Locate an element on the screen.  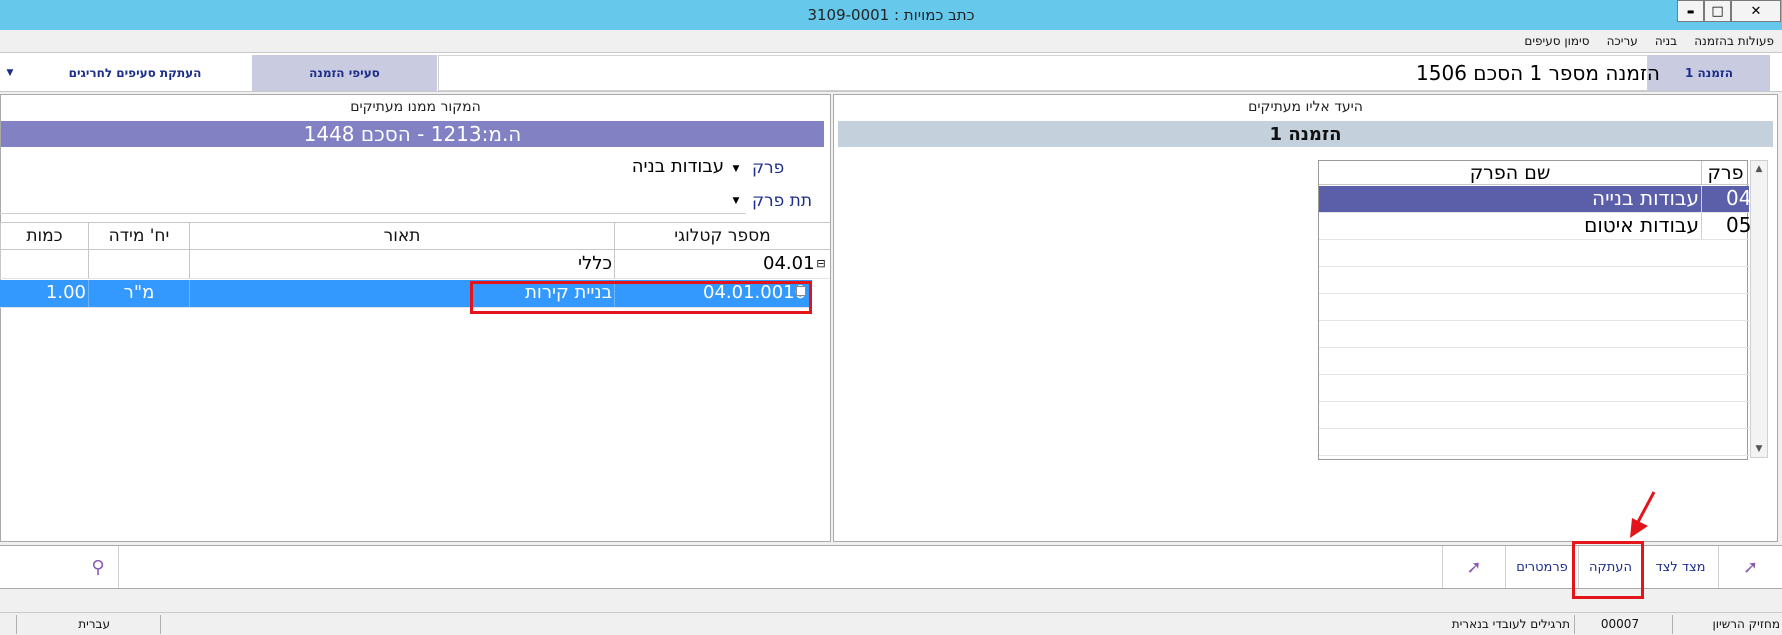
table-row: 04.01 ⊟ כללי is located at coordinates (415, 265).